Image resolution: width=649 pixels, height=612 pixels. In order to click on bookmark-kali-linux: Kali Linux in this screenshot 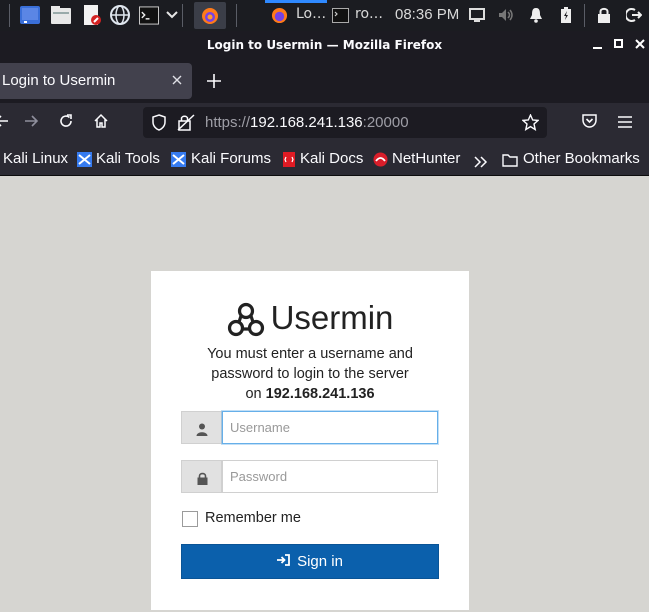, I will do `click(35, 158)`.